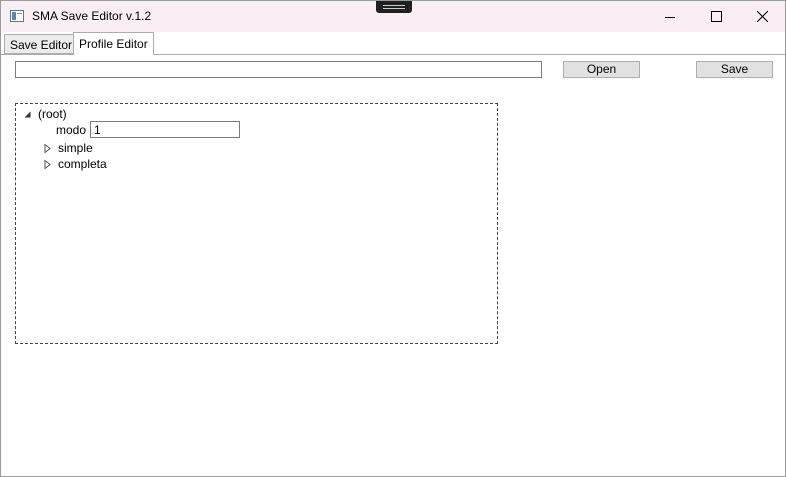 Image resolution: width=786 pixels, height=477 pixels. I want to click on file-path-input, so click(278, 69).